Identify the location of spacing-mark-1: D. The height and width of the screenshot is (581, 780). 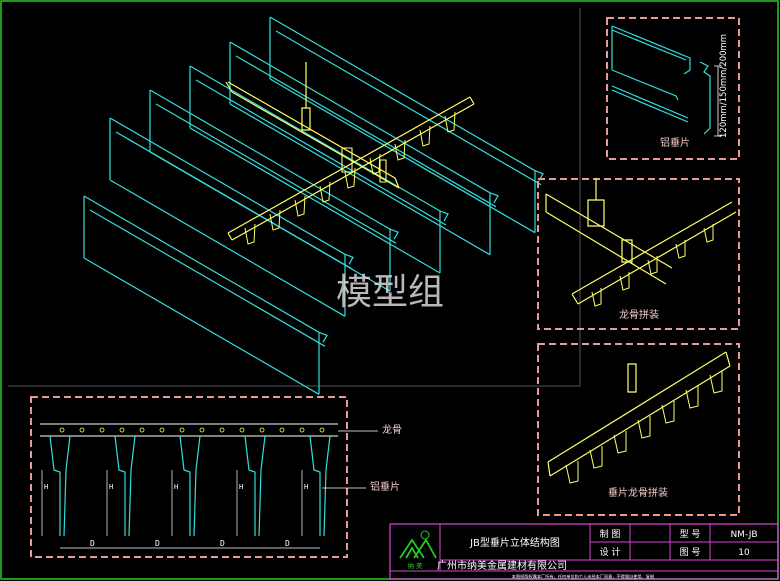
(92, 543).